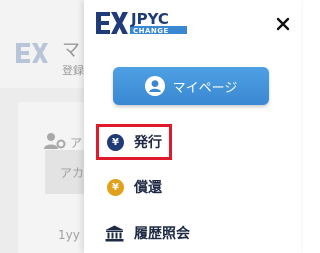 The height and width of the screenshot is (253, 320). What do you see at coordinates (55, 141) in the screenshot?
I see `user-settings-icon` at bounding box center [55, 141].